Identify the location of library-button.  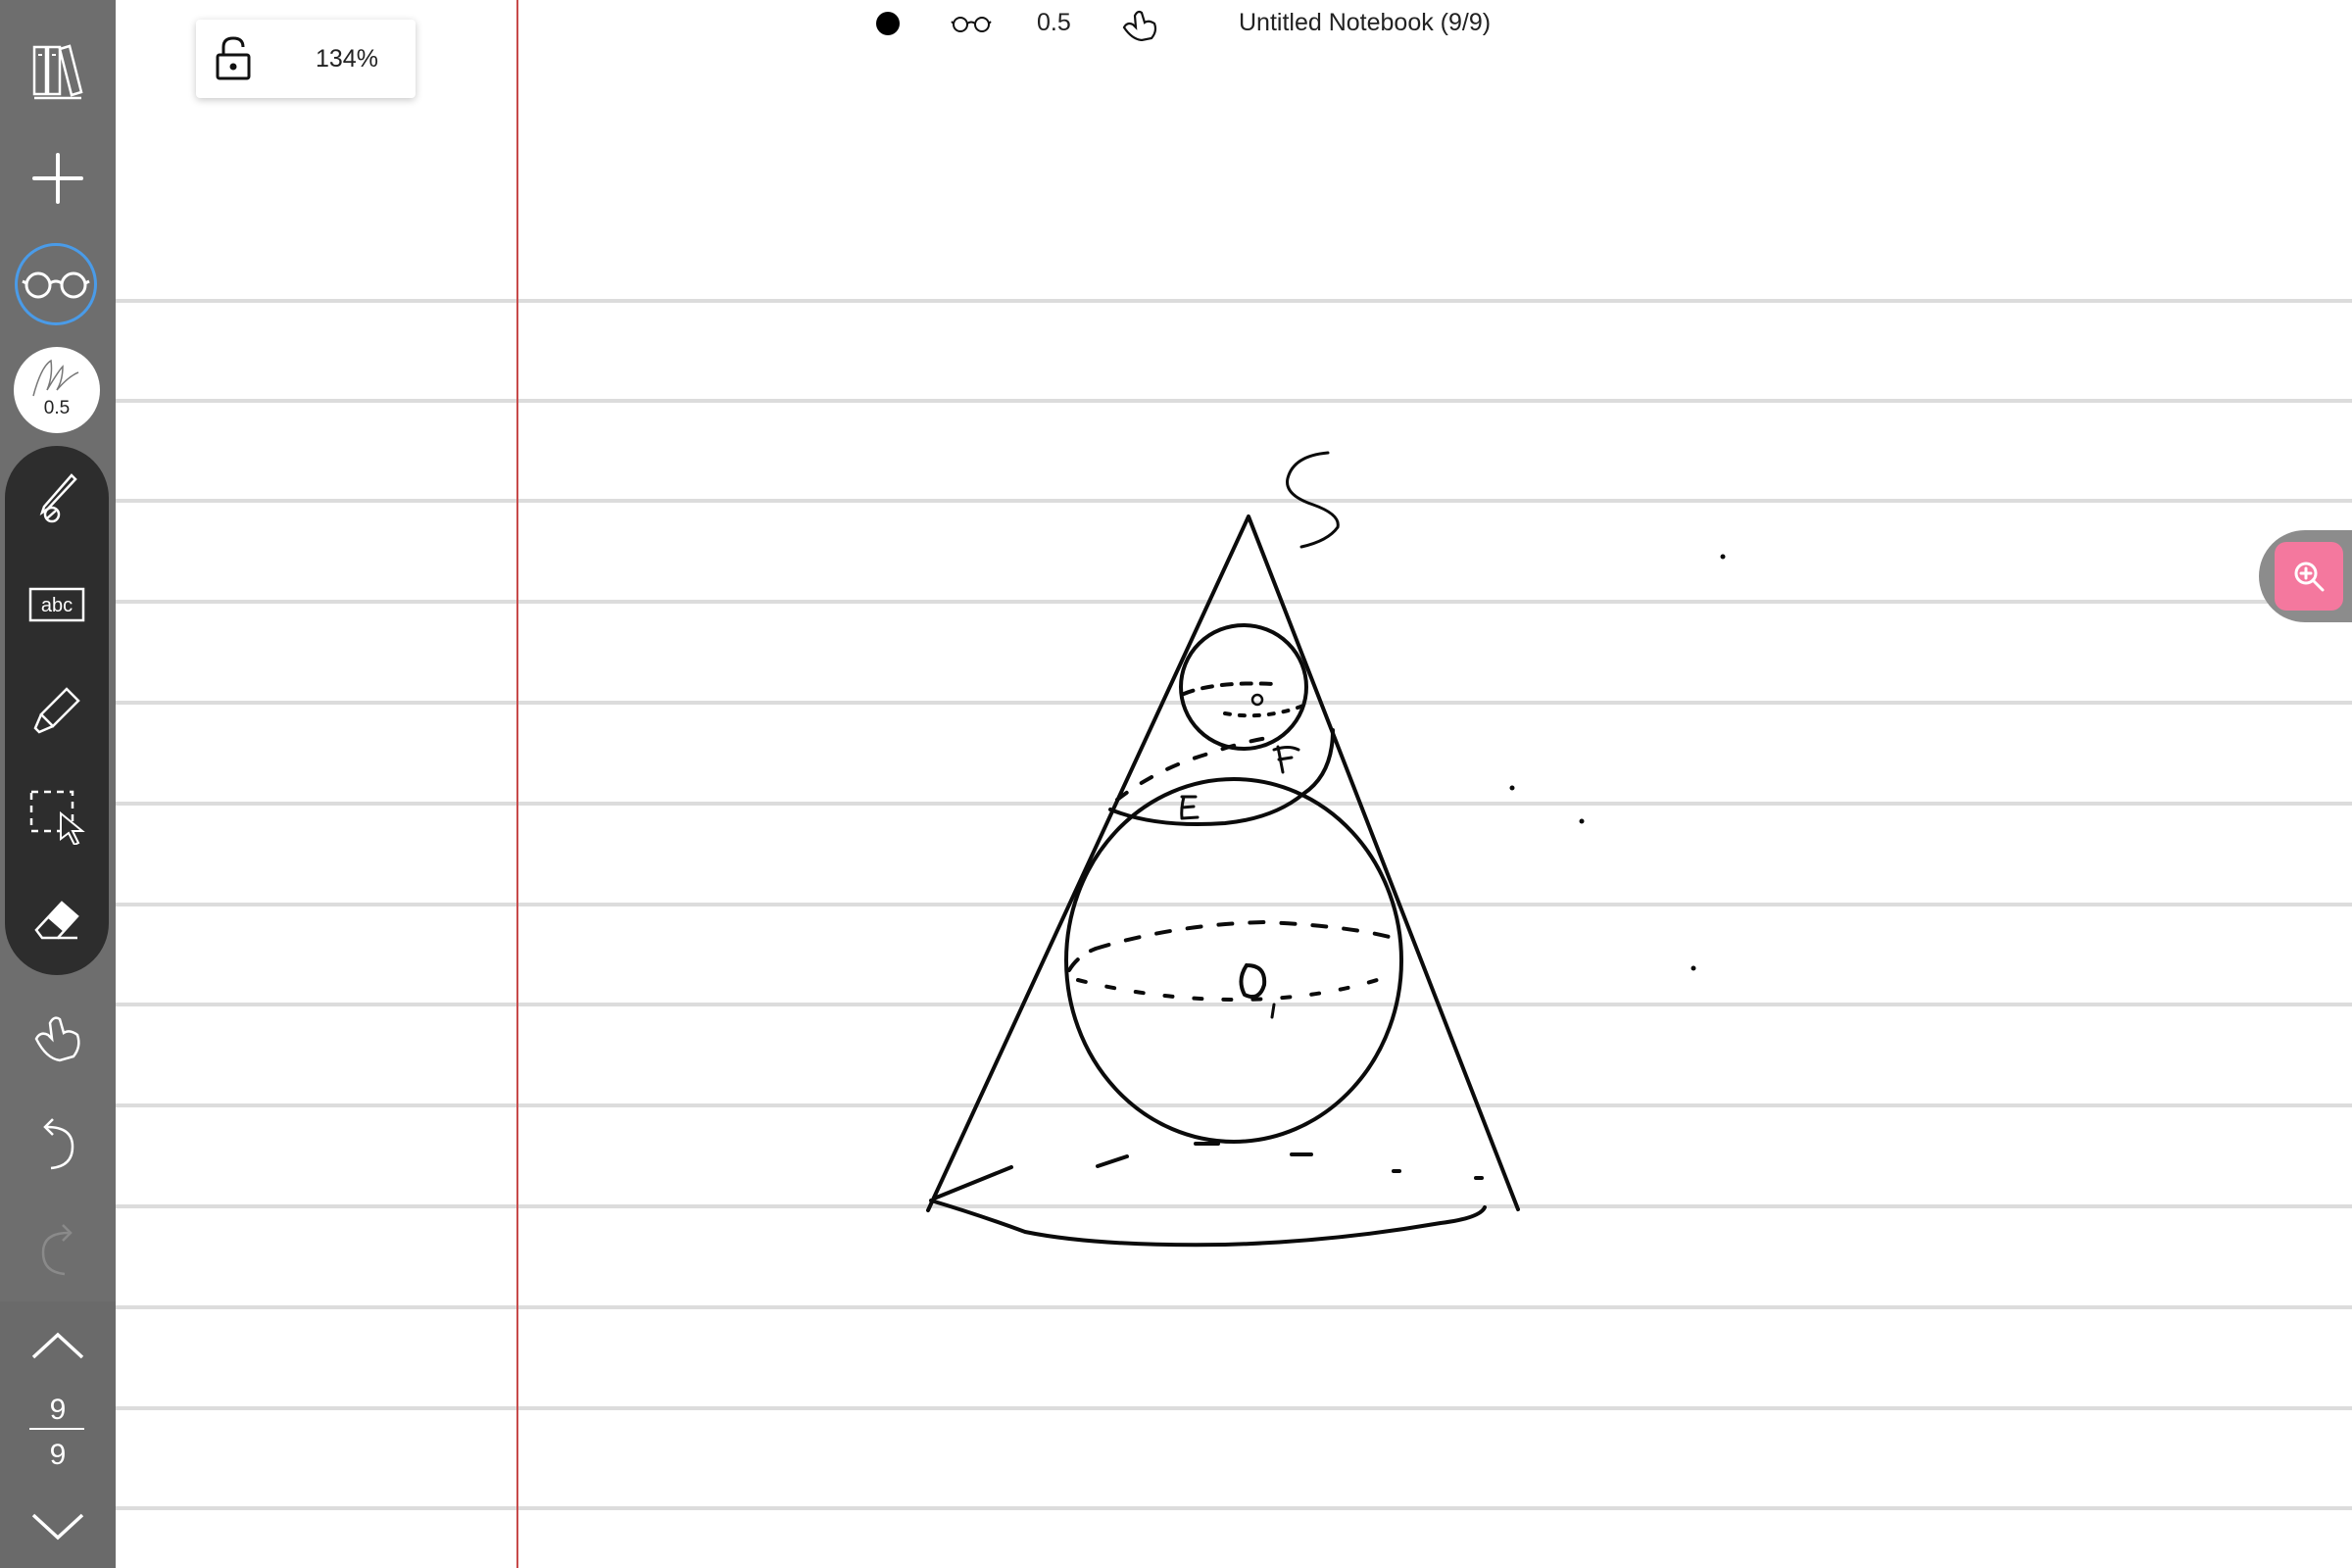
(58, 71).